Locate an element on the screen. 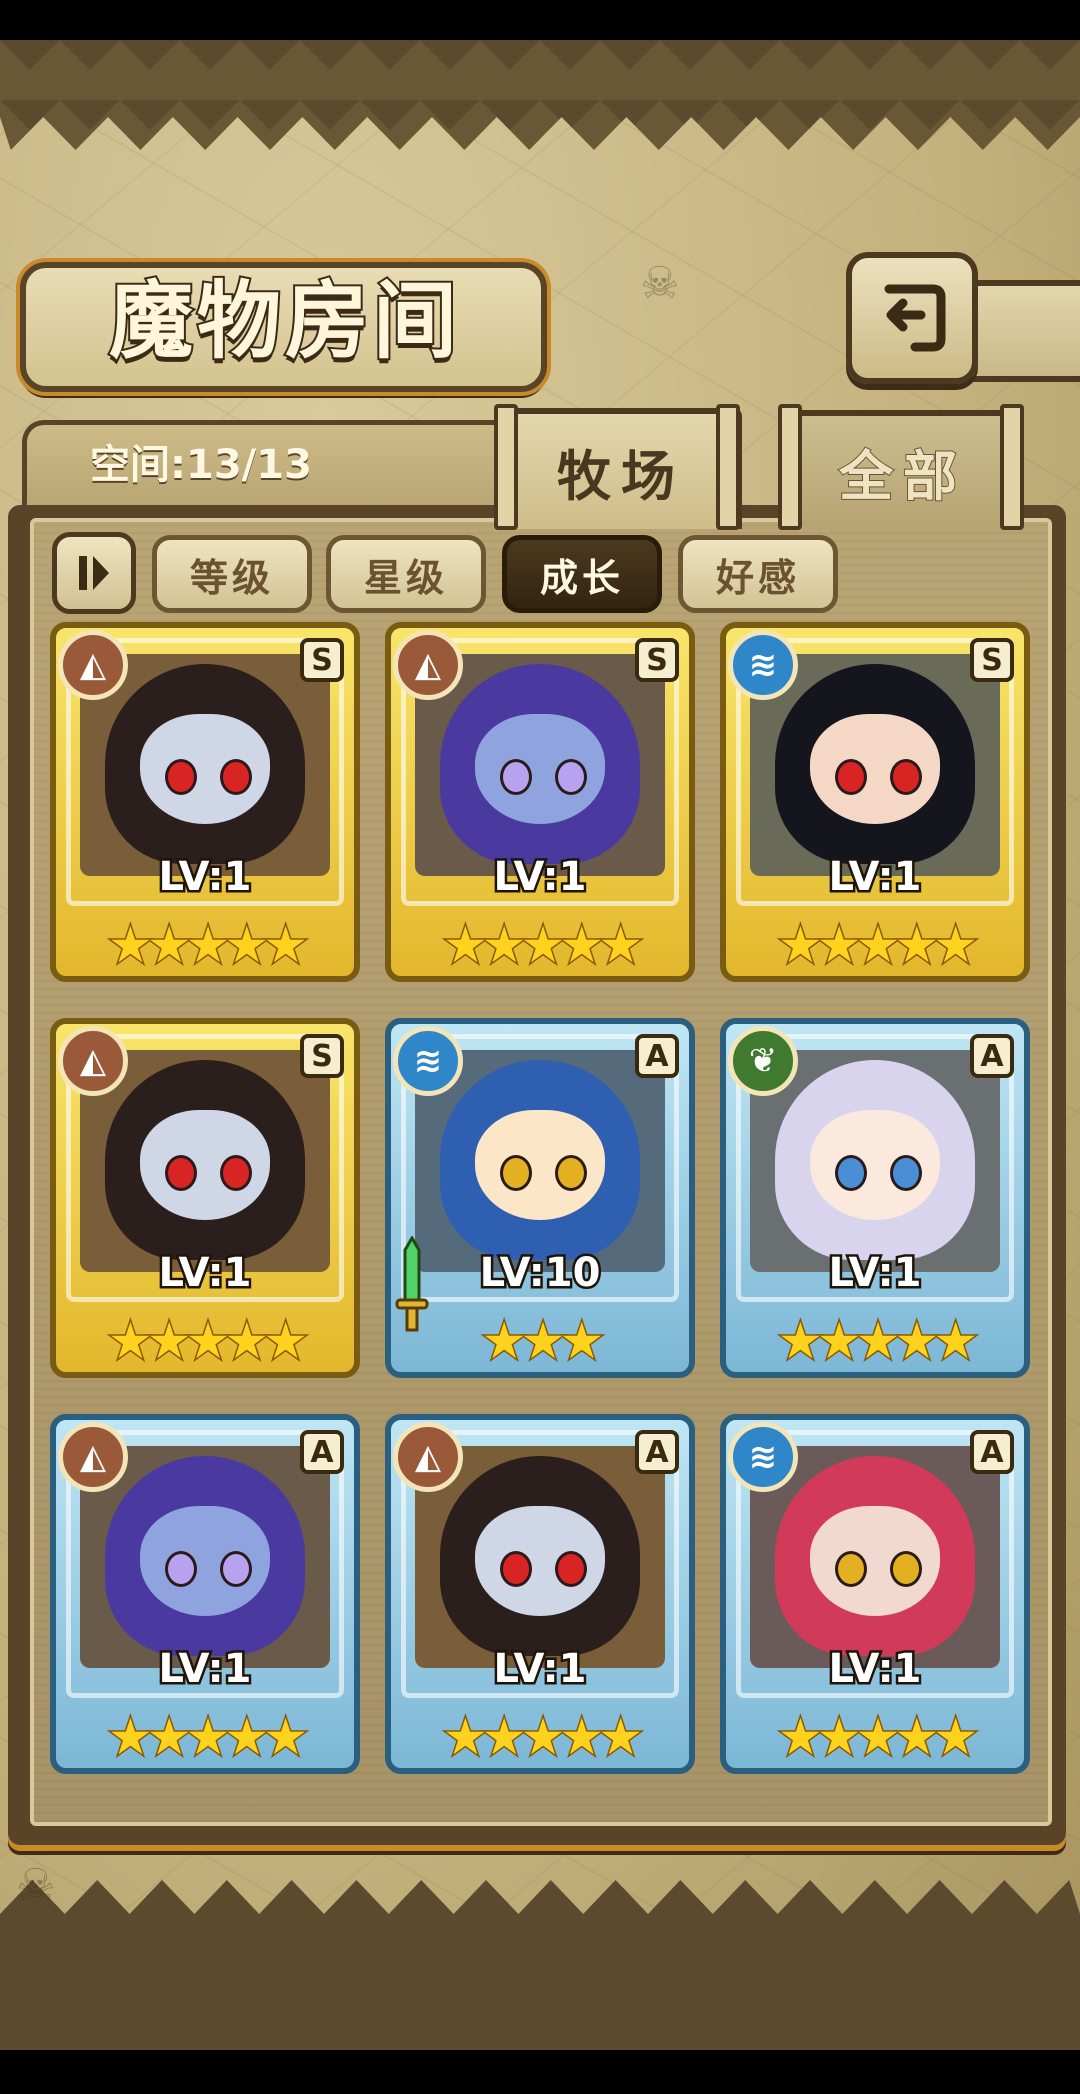  monster-level: LV:10 is located at coordinates (540, 1273).